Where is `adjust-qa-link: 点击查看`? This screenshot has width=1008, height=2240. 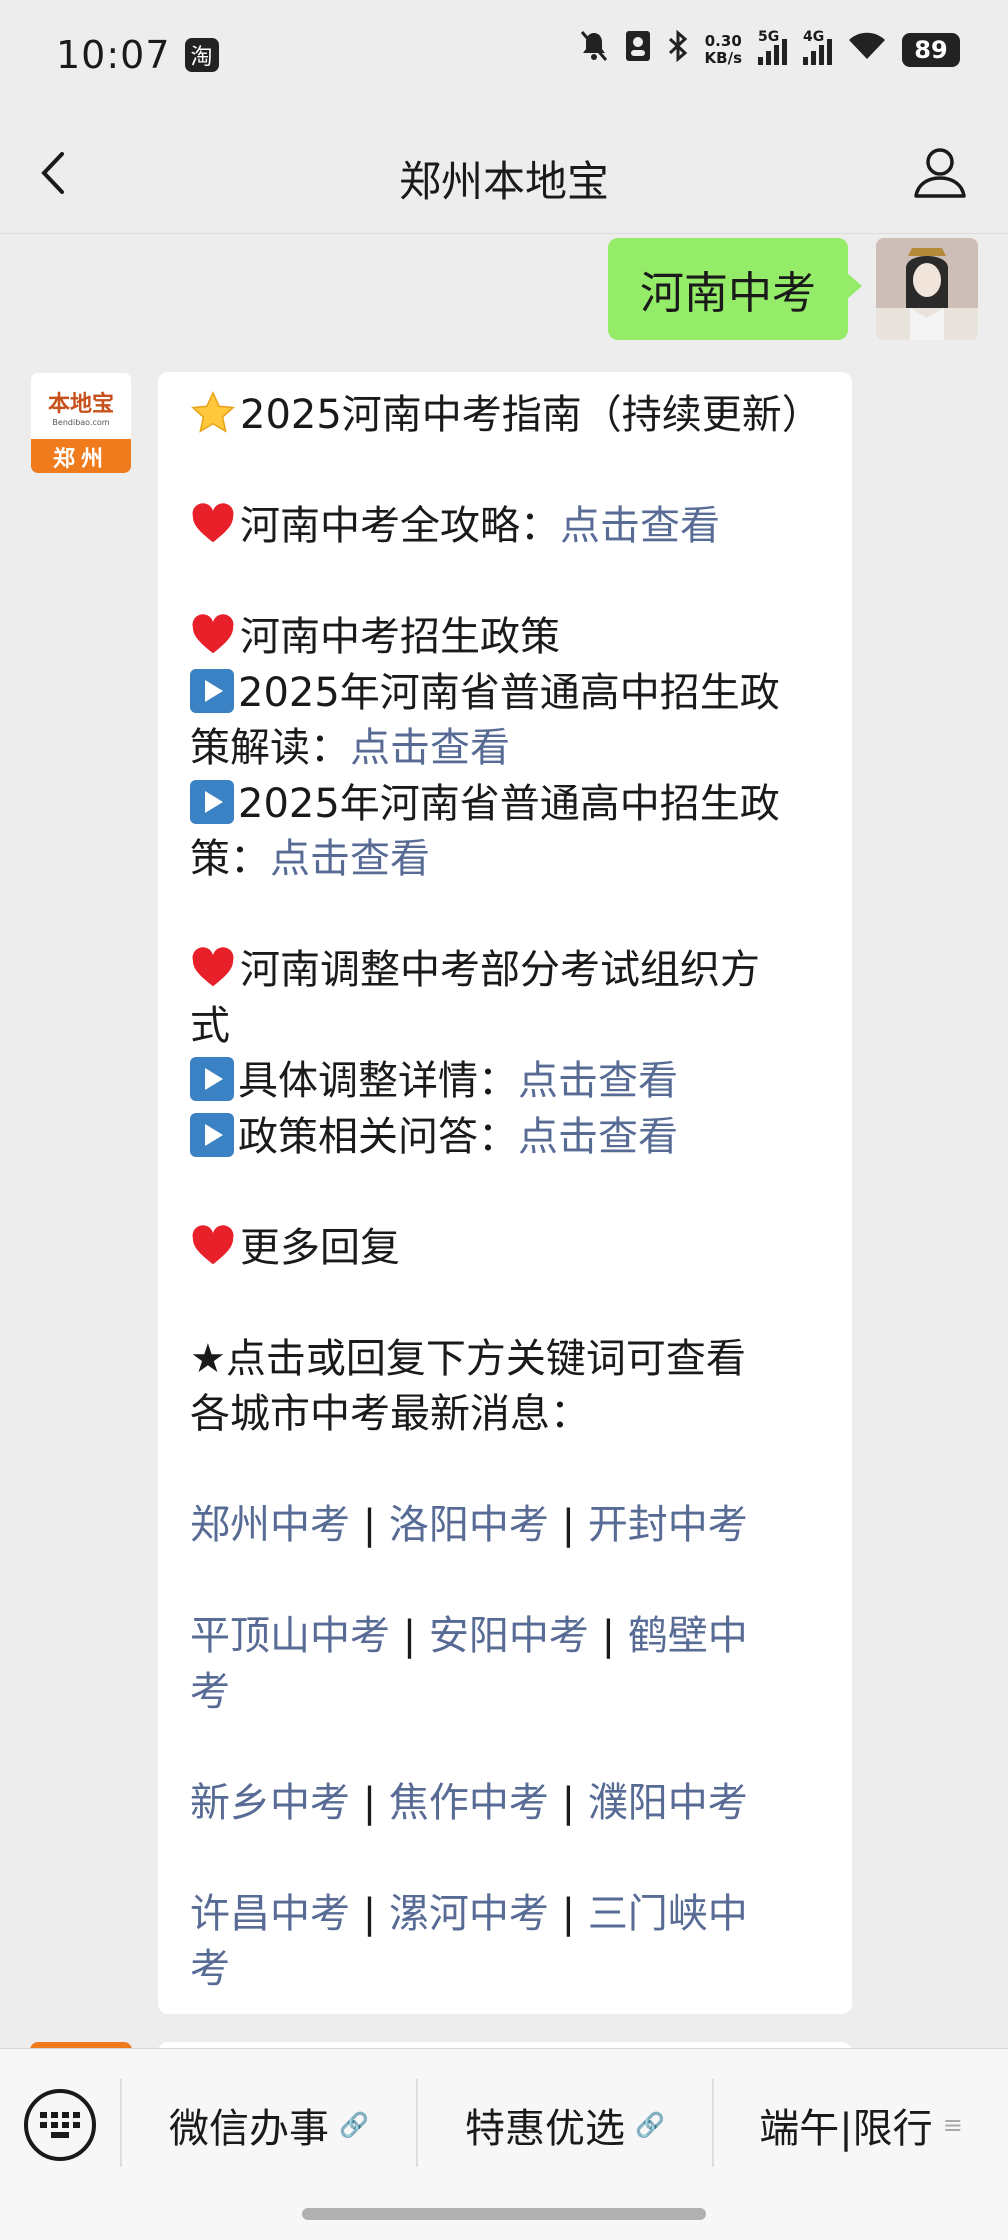 adjust-qa-link: 点击查看 is located at coordinates (598, 1137).